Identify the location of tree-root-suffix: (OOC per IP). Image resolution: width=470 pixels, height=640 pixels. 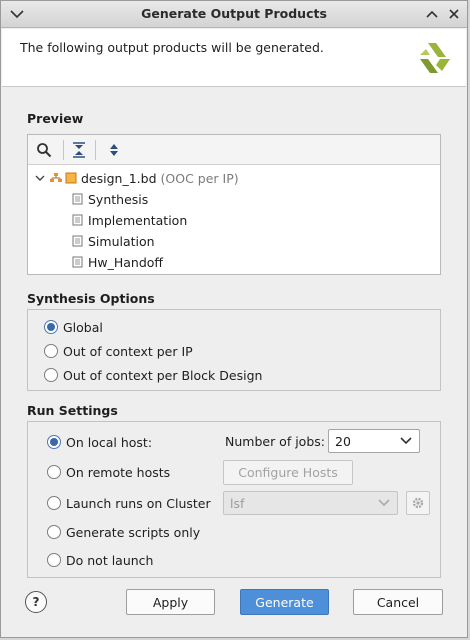
(199, 178).